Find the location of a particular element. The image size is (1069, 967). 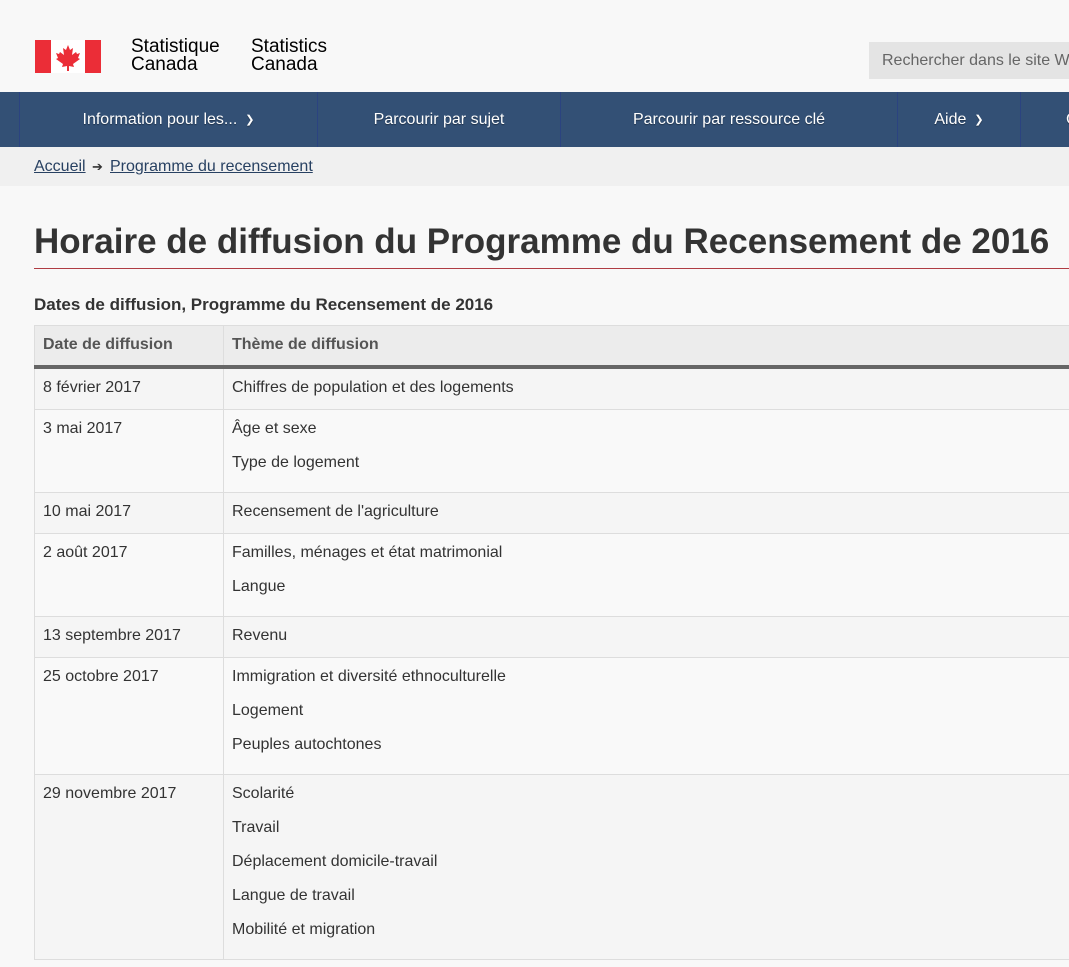

canada-flag-icon is located at coordinates (68, 56).